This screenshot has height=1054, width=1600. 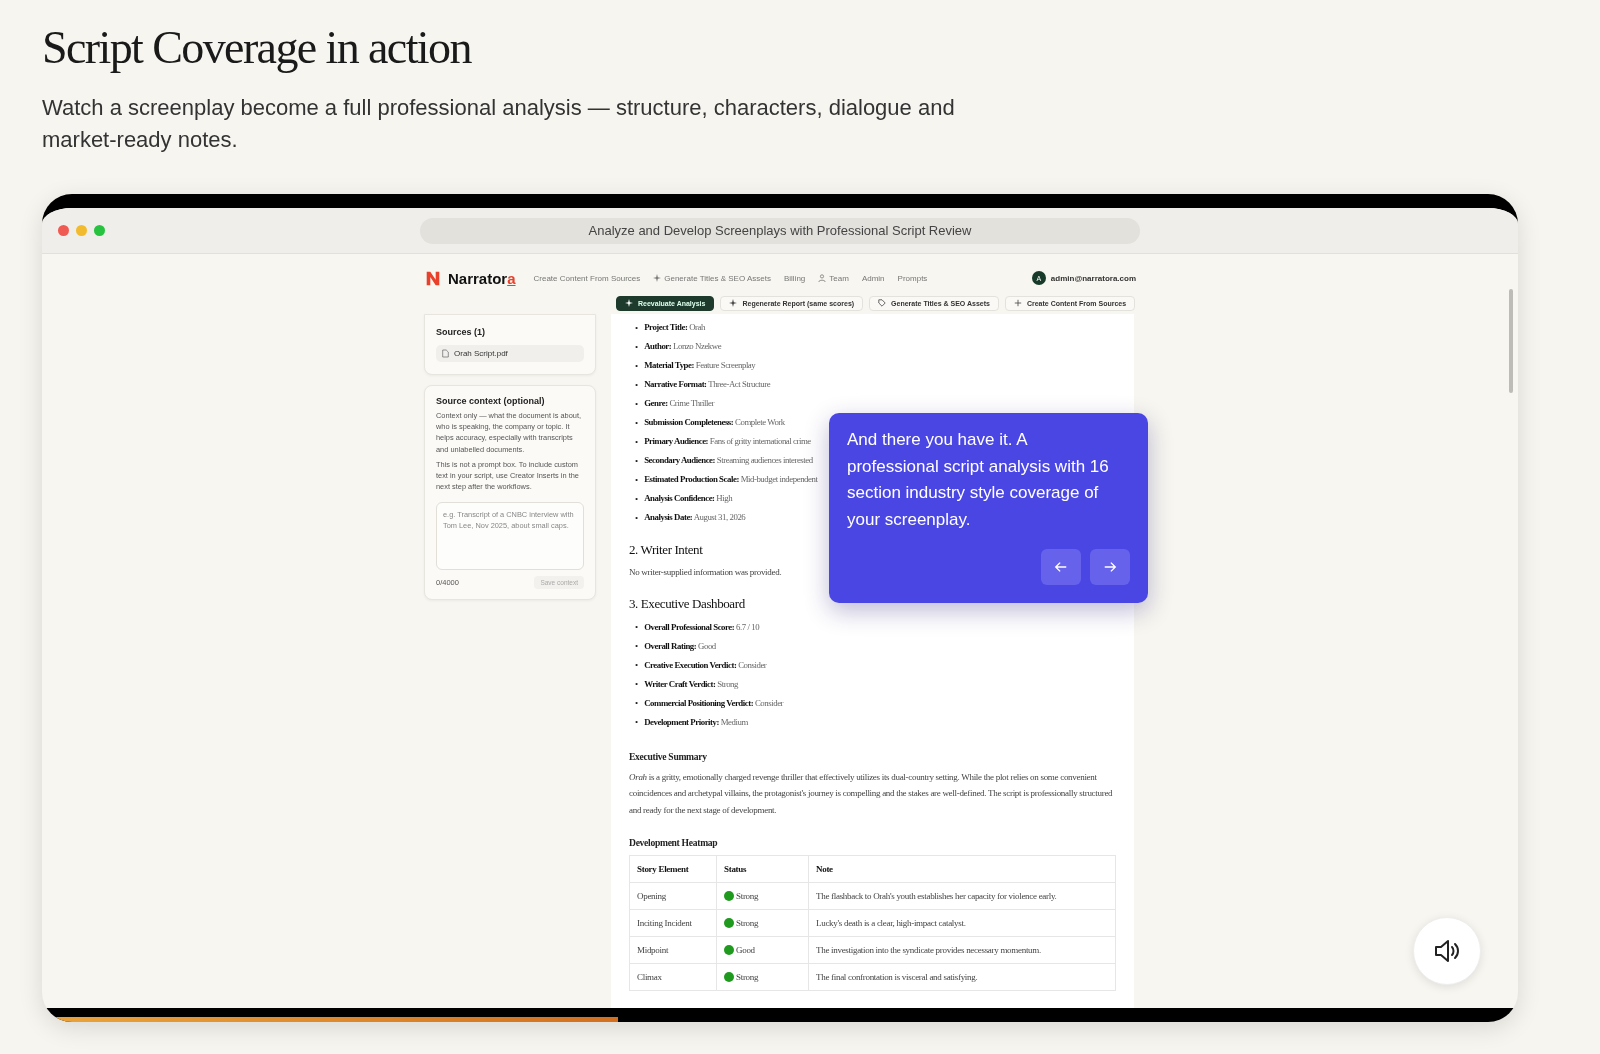 I want to click on section-heading: 2. Writer Intent, so click(x=666, y=549).